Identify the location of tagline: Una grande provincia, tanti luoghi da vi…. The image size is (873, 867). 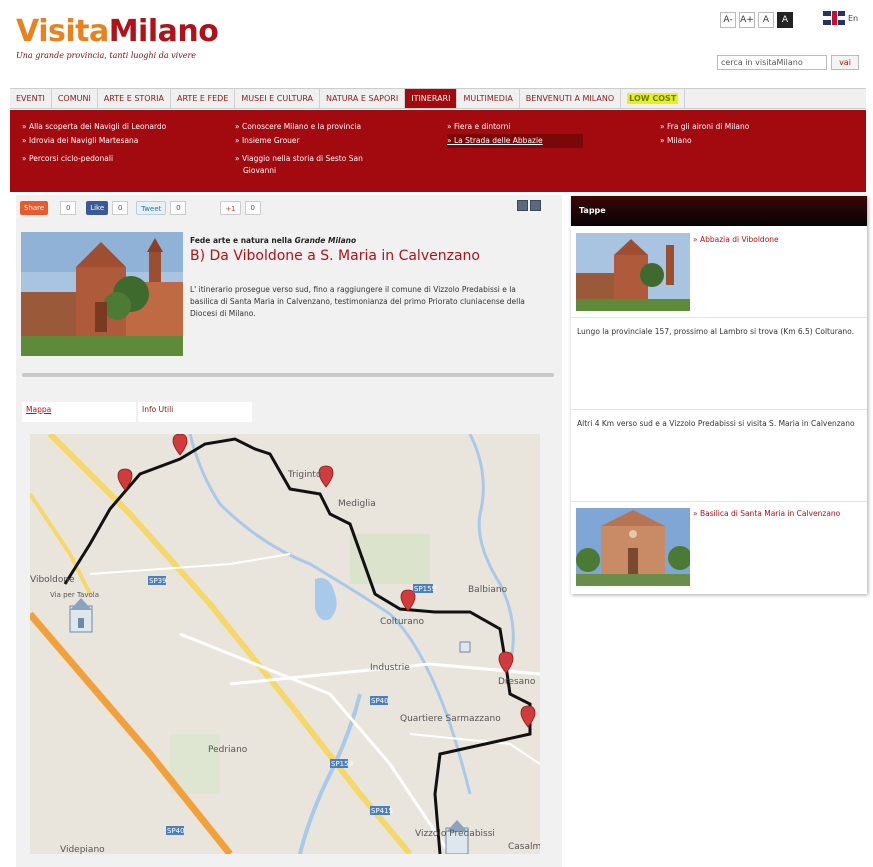
(106, 55).